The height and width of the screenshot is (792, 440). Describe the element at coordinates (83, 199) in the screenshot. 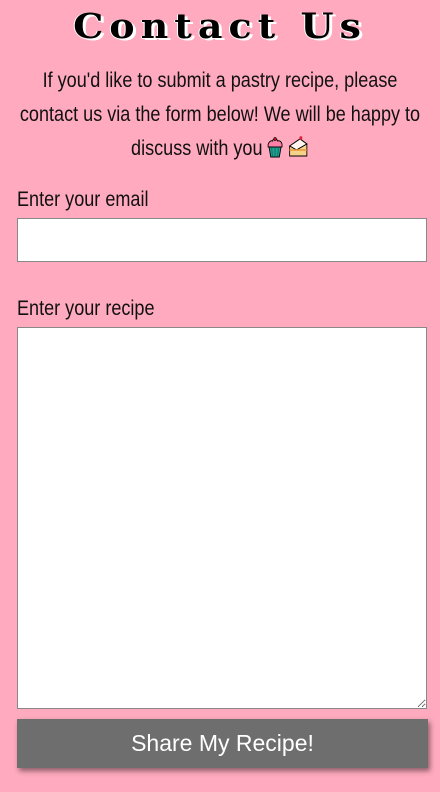

I see `email-label: Enter your email` at that location.